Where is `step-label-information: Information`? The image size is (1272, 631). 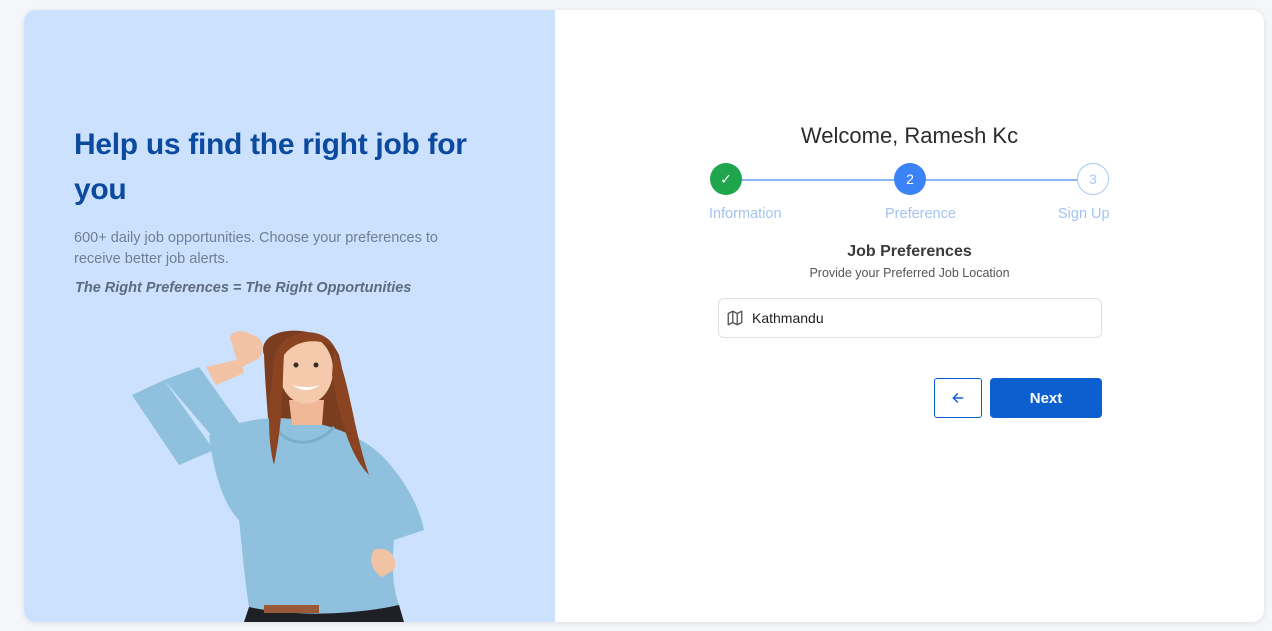 step-label-information: Information is located at coordinates (745, 214).